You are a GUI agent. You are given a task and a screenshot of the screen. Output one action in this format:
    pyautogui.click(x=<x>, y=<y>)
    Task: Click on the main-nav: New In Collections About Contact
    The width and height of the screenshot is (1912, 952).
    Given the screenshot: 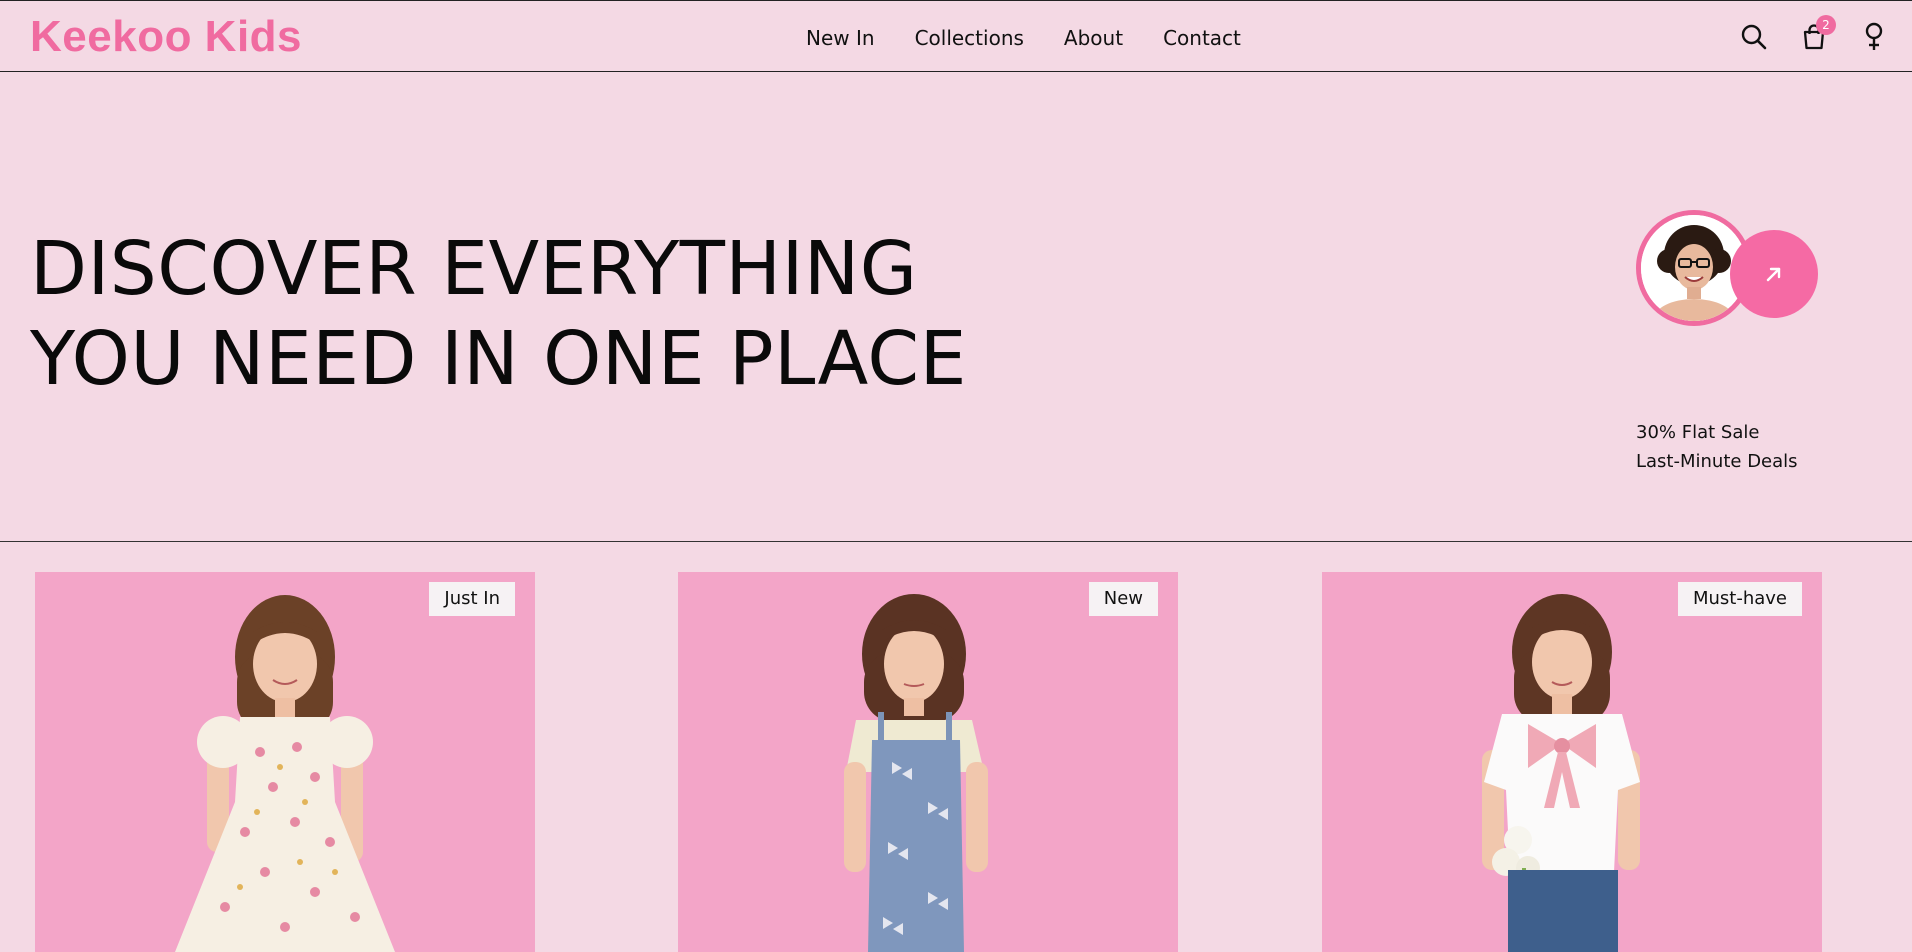 What is the action you would take?
    pyautogui.click(x=1023, y=38)
    